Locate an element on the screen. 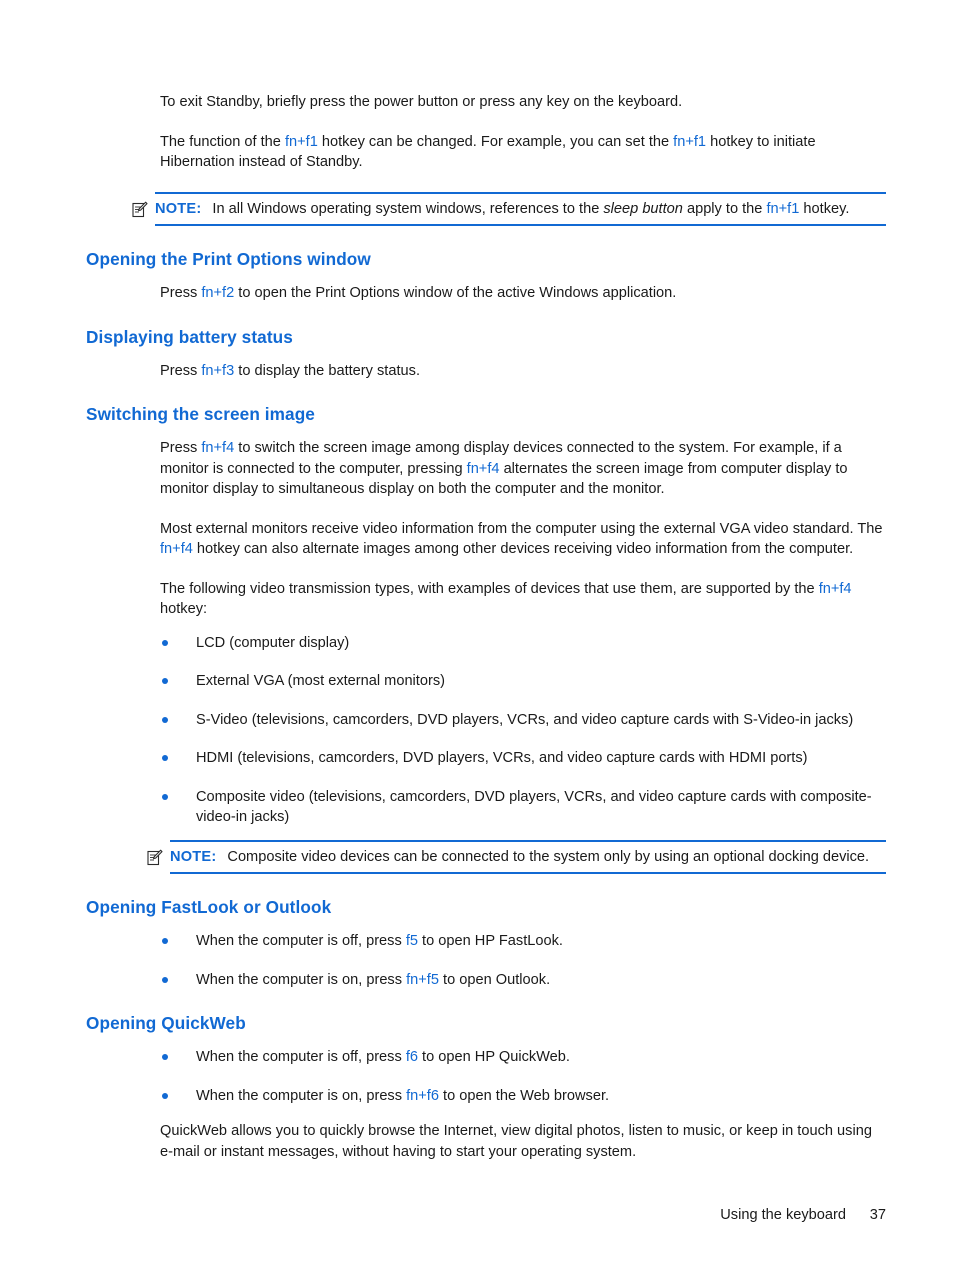 The height and width of the screenshot is (1270, 954). fastlook-b1-text-2: to open HP FastLook. is located at coordinates (490, 941).